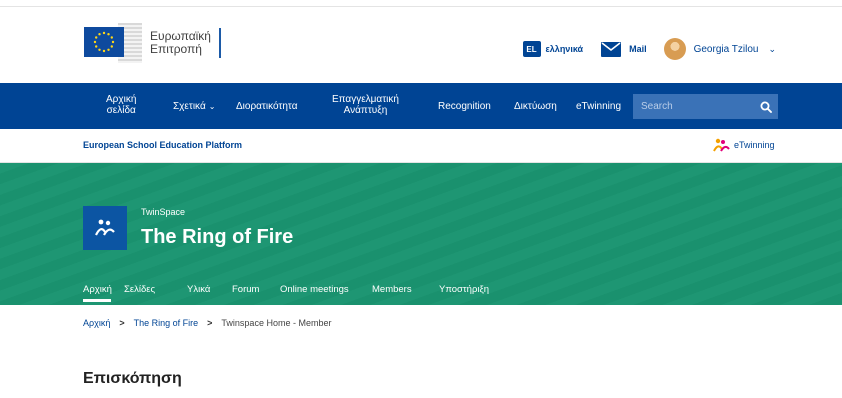  I want to click on search-box, so click(693, 106).